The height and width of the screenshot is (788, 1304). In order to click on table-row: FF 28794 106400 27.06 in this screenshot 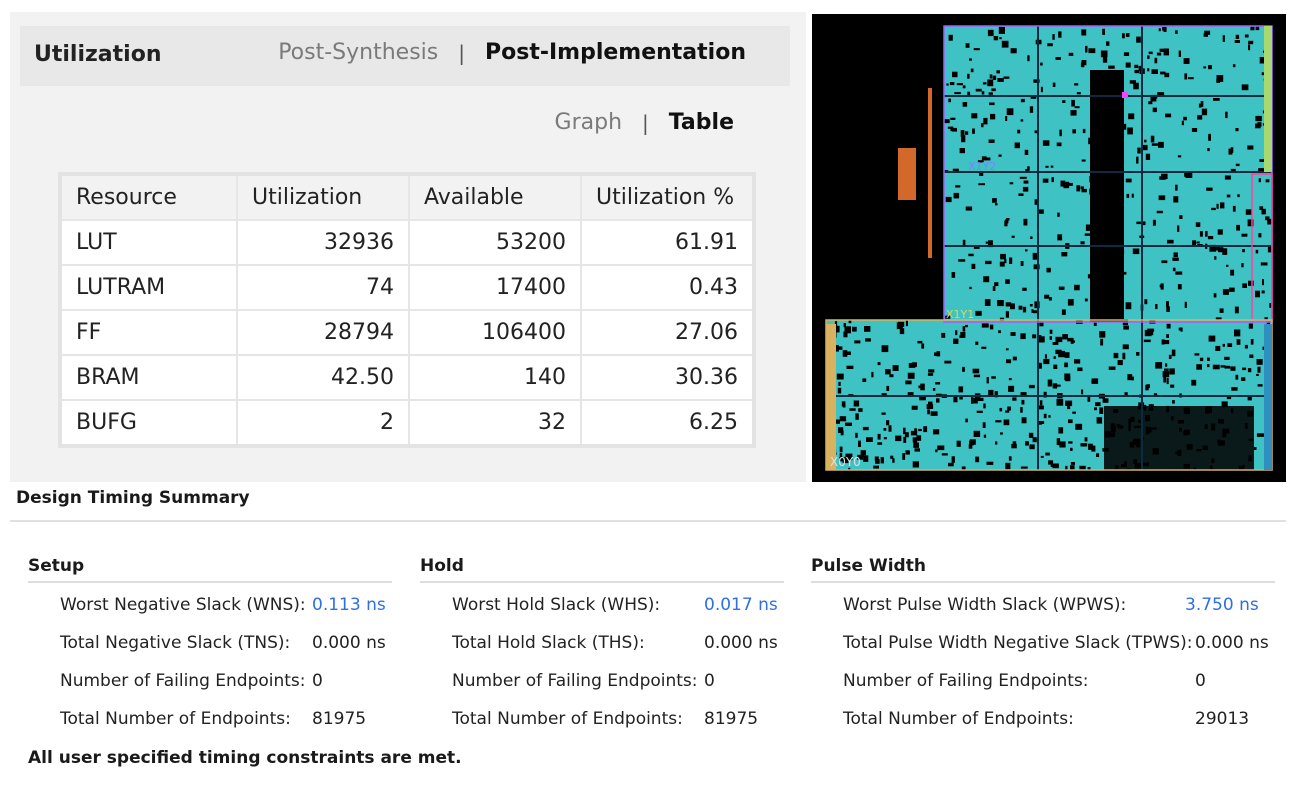, I will do `click(407, 332)`.